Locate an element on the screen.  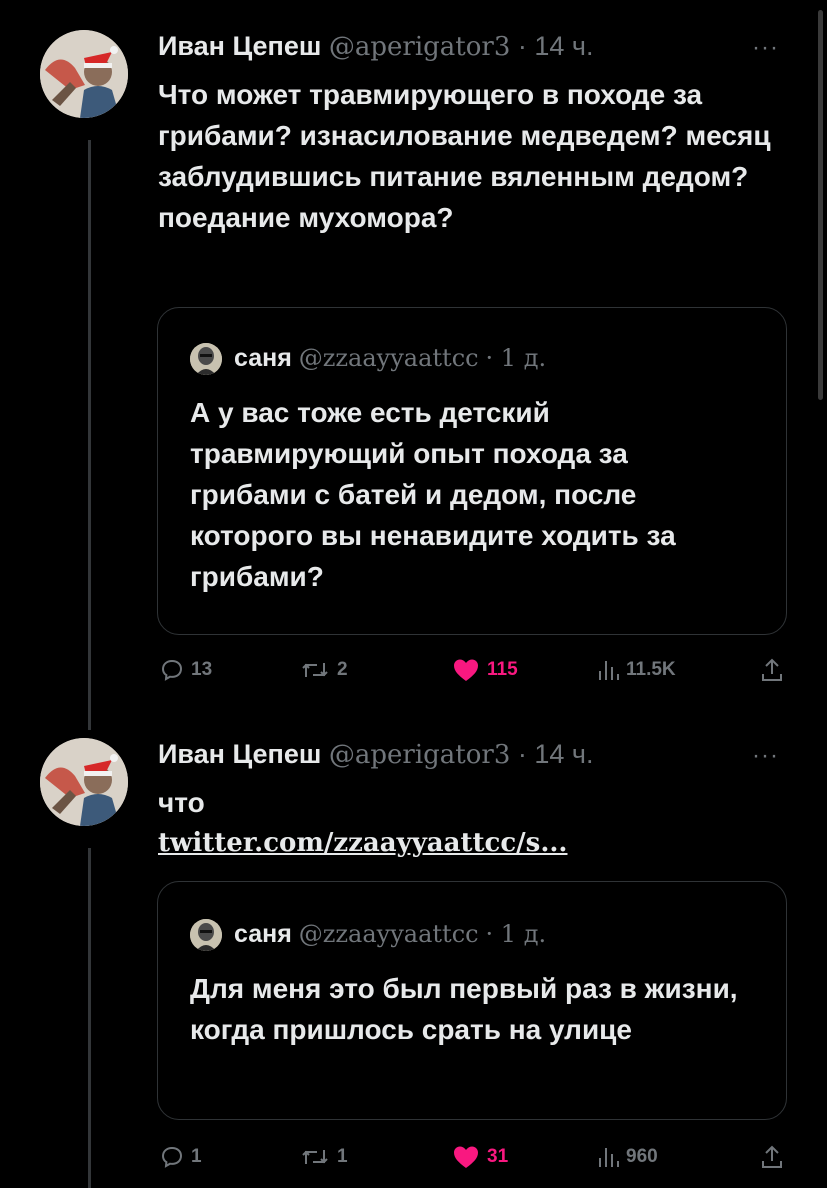
tweet-actions: 1 1 31 960 is located at coordinates (475, 1157).